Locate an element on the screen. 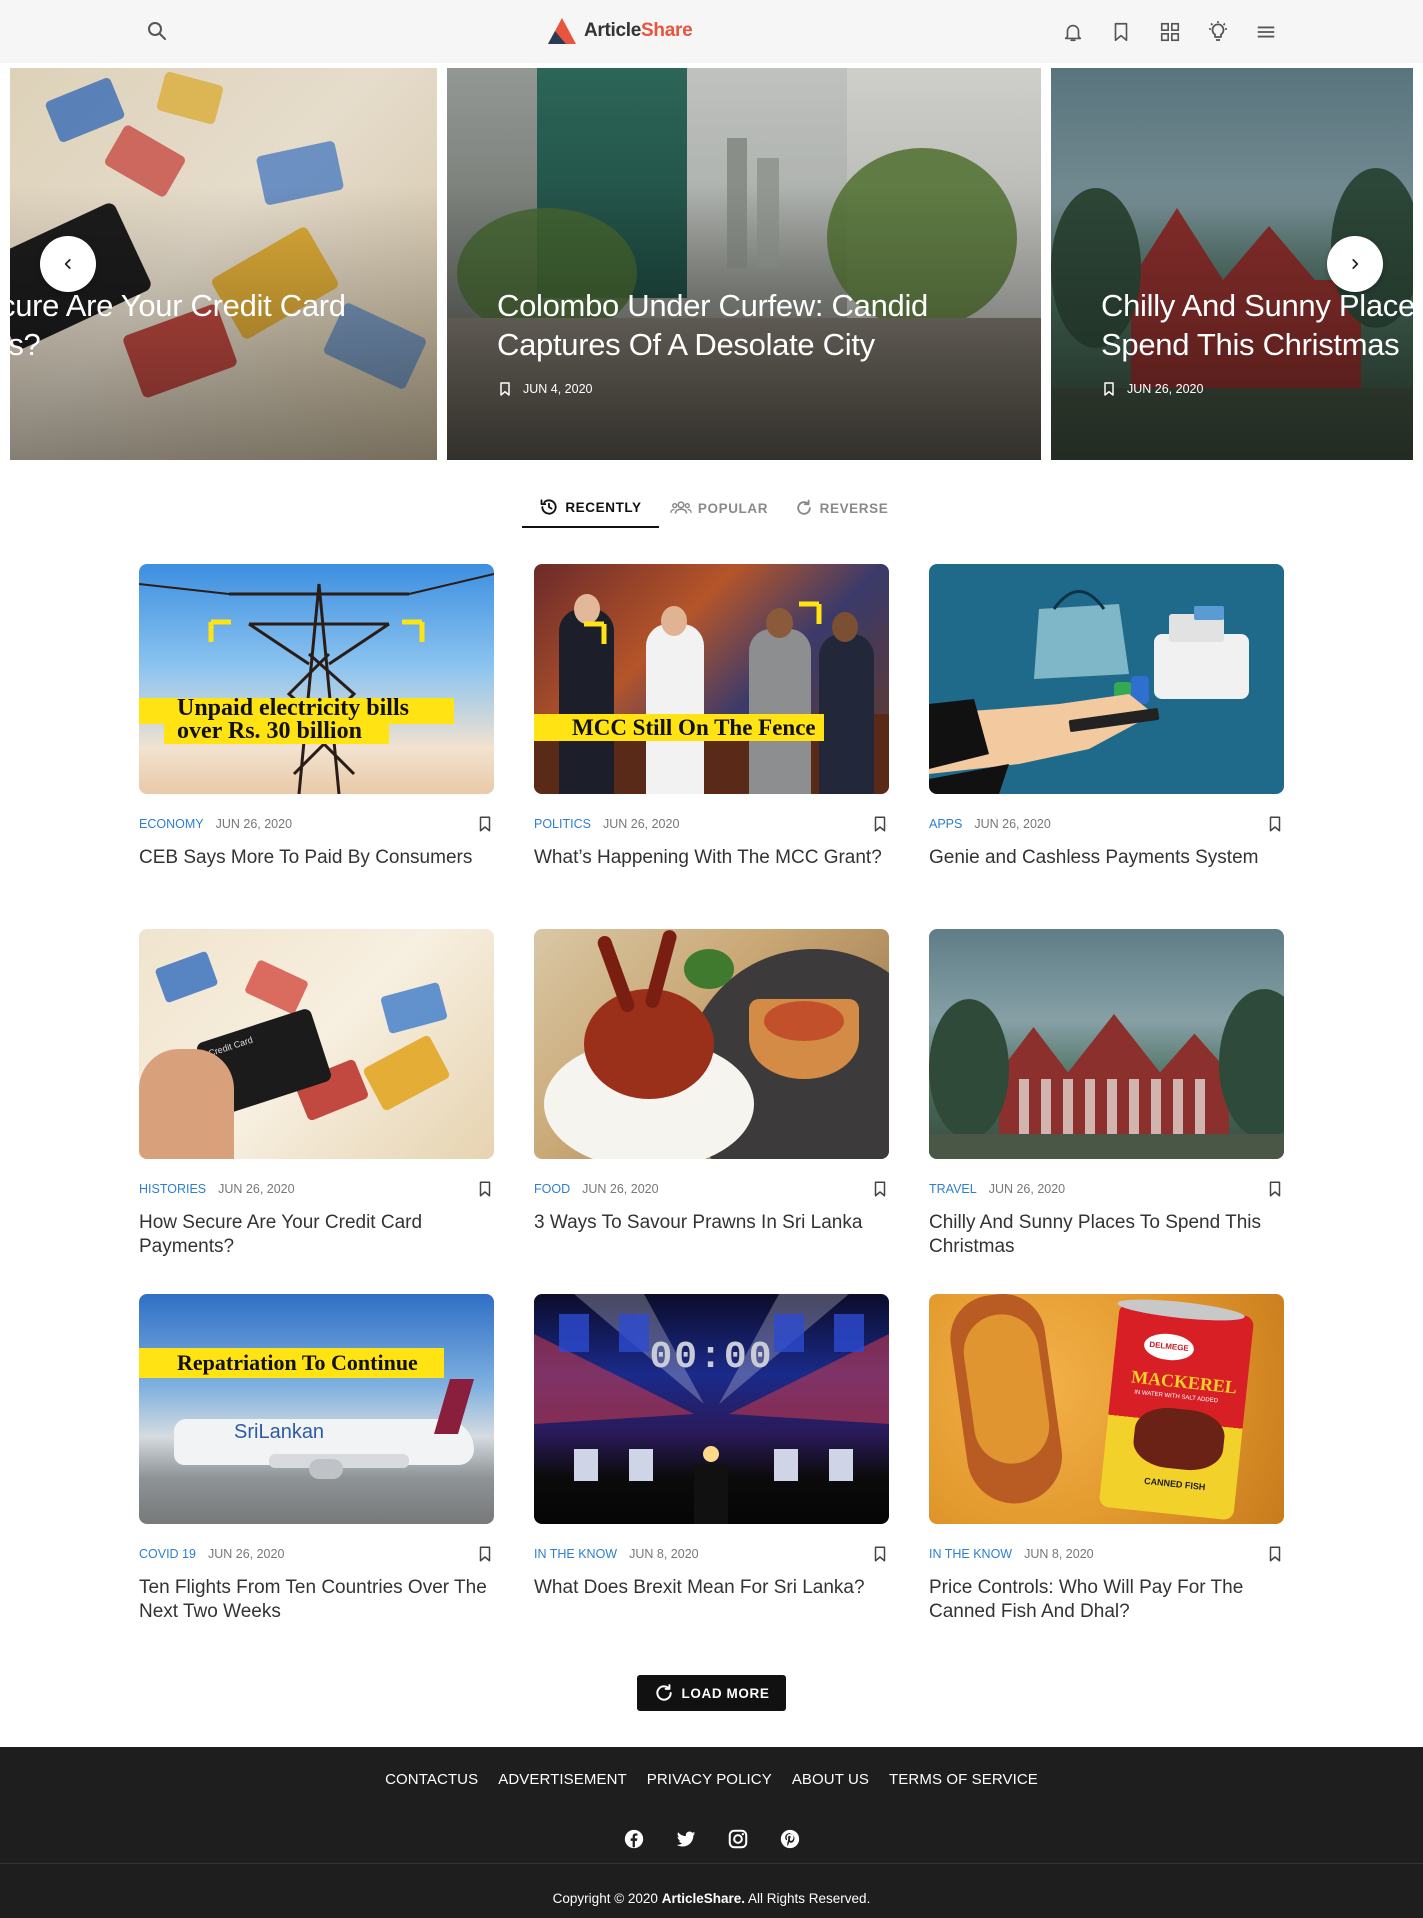  chevron-right-icon is located at coordinates (1355, 264).